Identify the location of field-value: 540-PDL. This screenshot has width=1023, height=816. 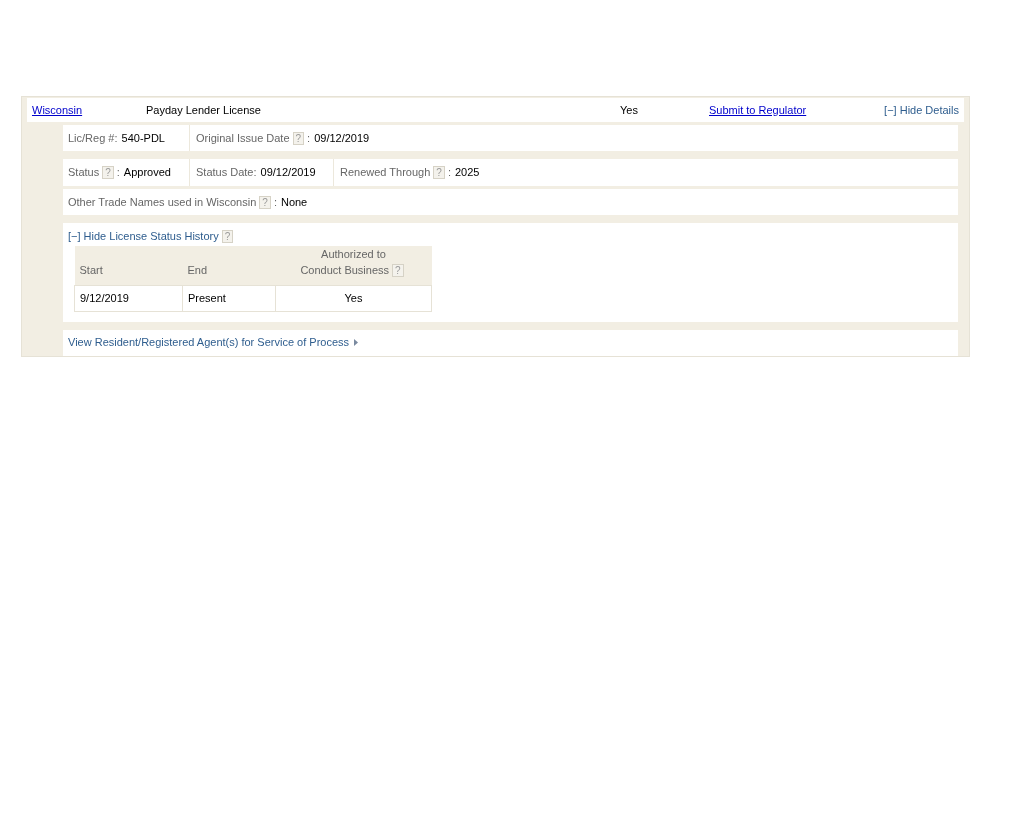
(143, 138).